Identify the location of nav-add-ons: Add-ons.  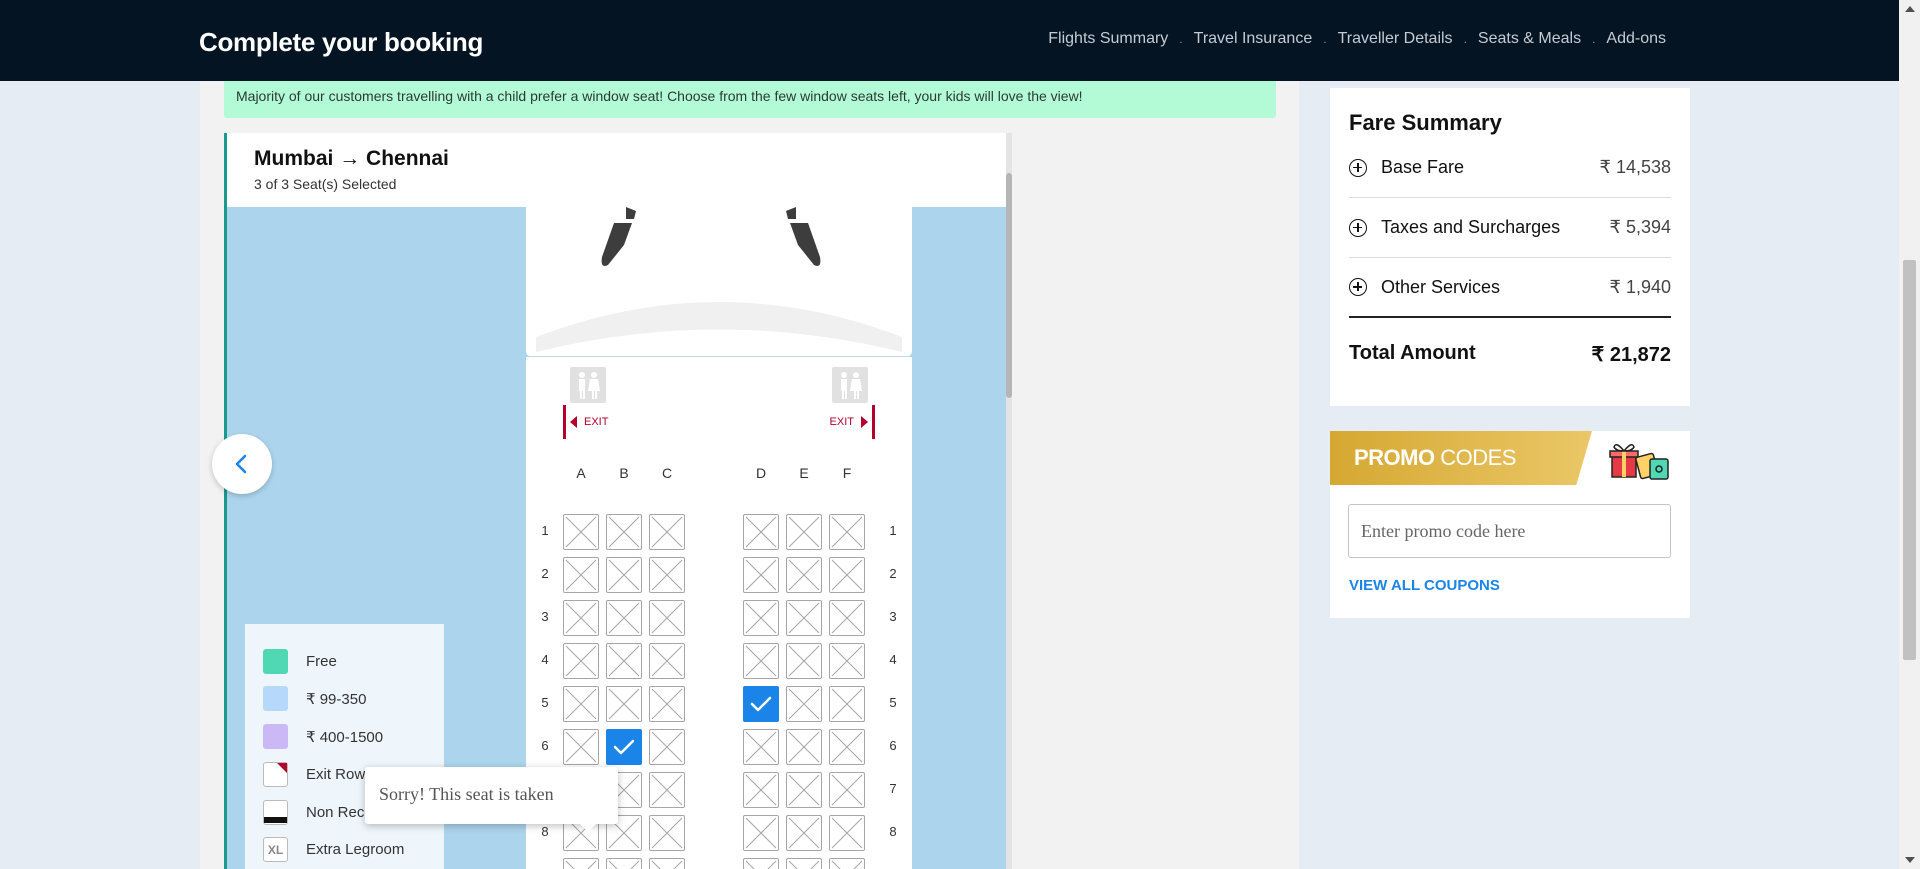
(1636, 39).